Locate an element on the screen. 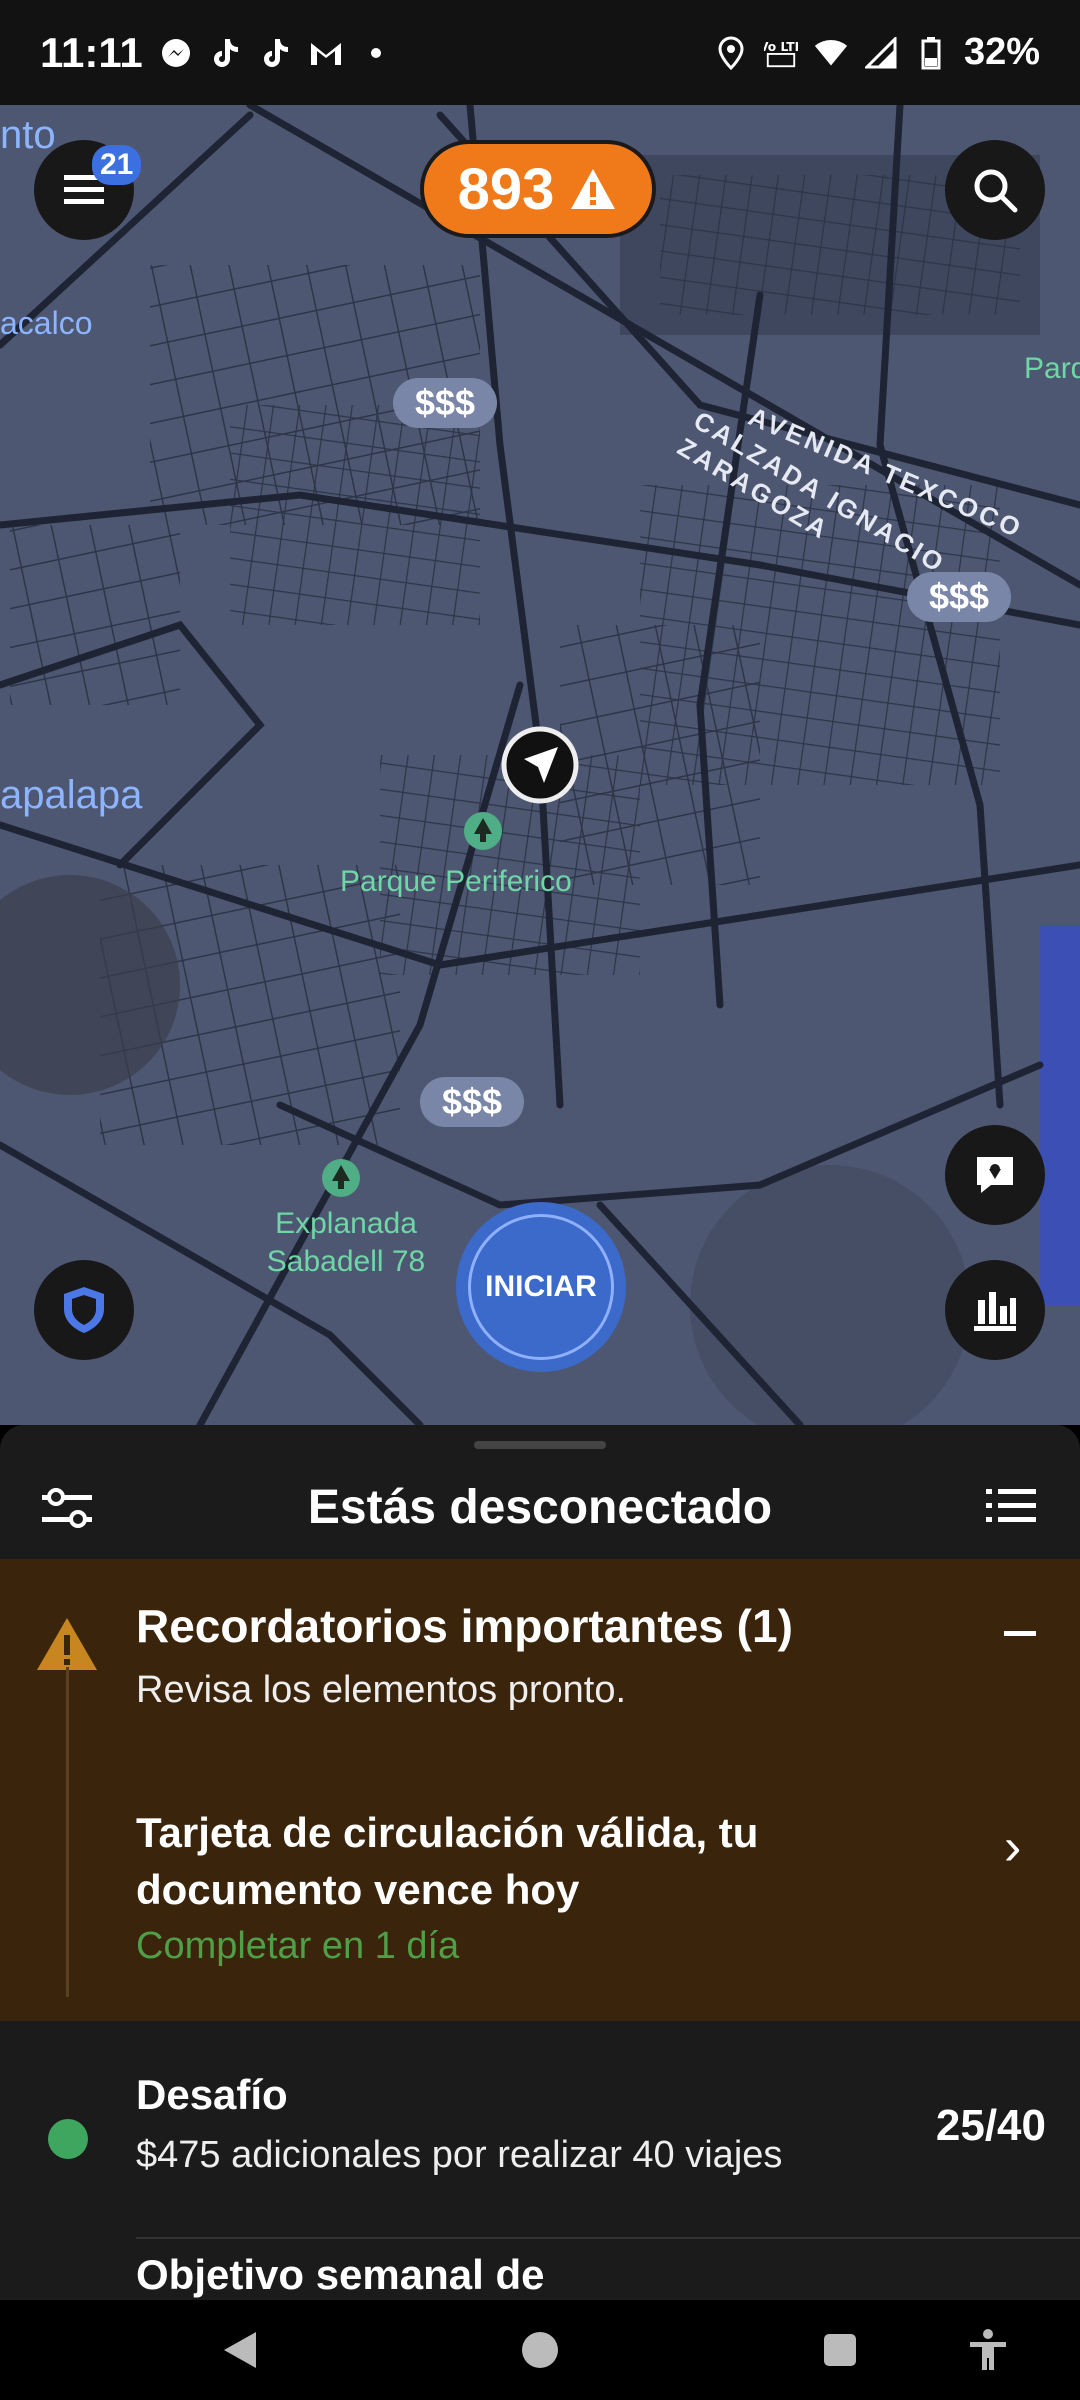  status-left: 11:11 is located at coordinates (216, 53).